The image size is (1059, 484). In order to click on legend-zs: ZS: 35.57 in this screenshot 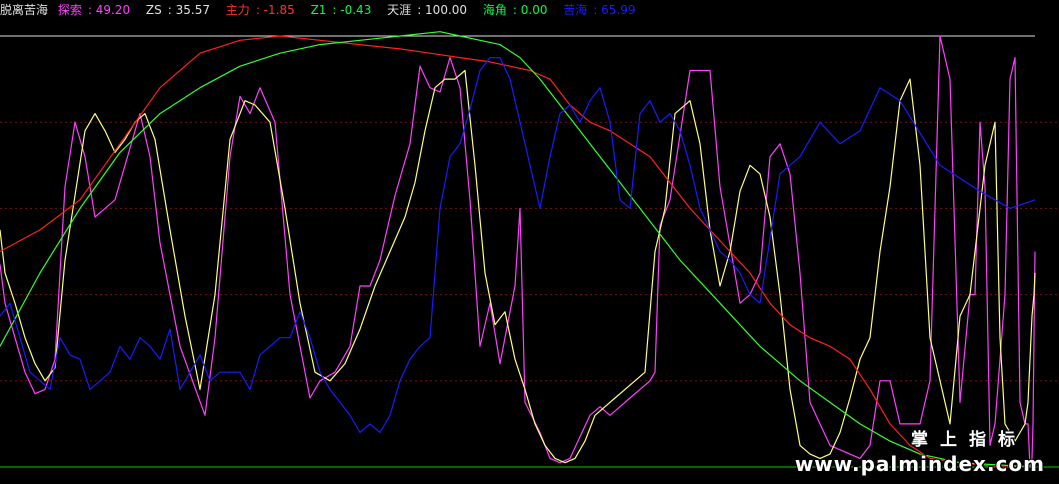, I will do `click(177, 10)`.